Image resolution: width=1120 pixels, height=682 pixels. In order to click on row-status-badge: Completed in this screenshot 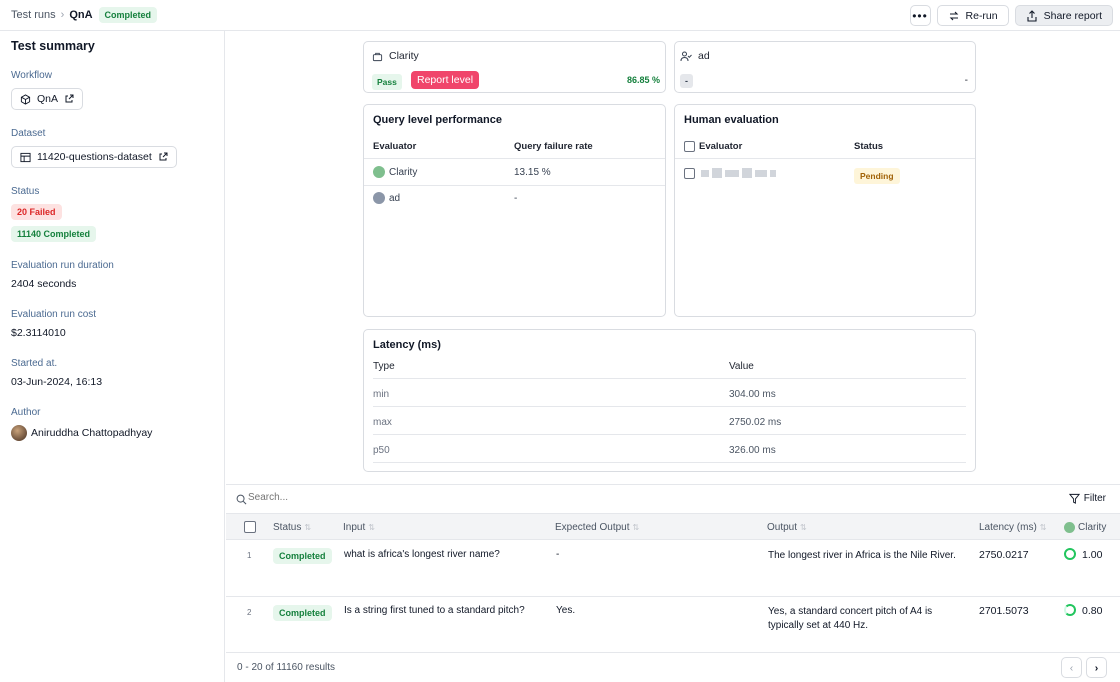, I will do `click(302, 556)`.